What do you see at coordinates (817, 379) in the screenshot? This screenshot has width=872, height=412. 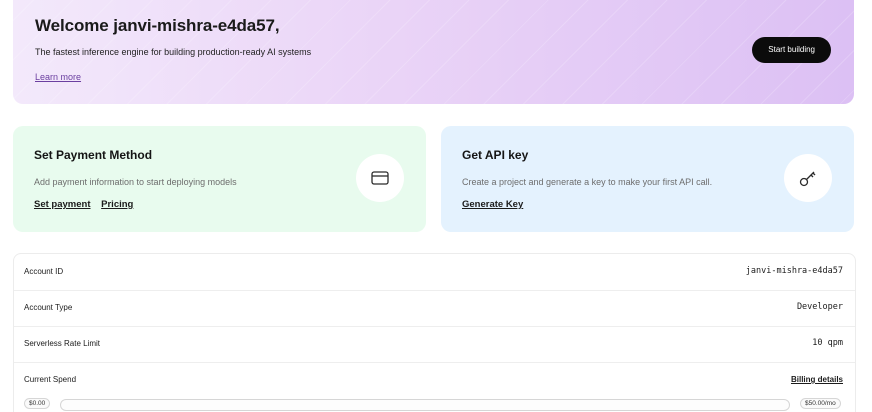 I see `billing-details-link: Billing details` at bounding box center [817, 379].